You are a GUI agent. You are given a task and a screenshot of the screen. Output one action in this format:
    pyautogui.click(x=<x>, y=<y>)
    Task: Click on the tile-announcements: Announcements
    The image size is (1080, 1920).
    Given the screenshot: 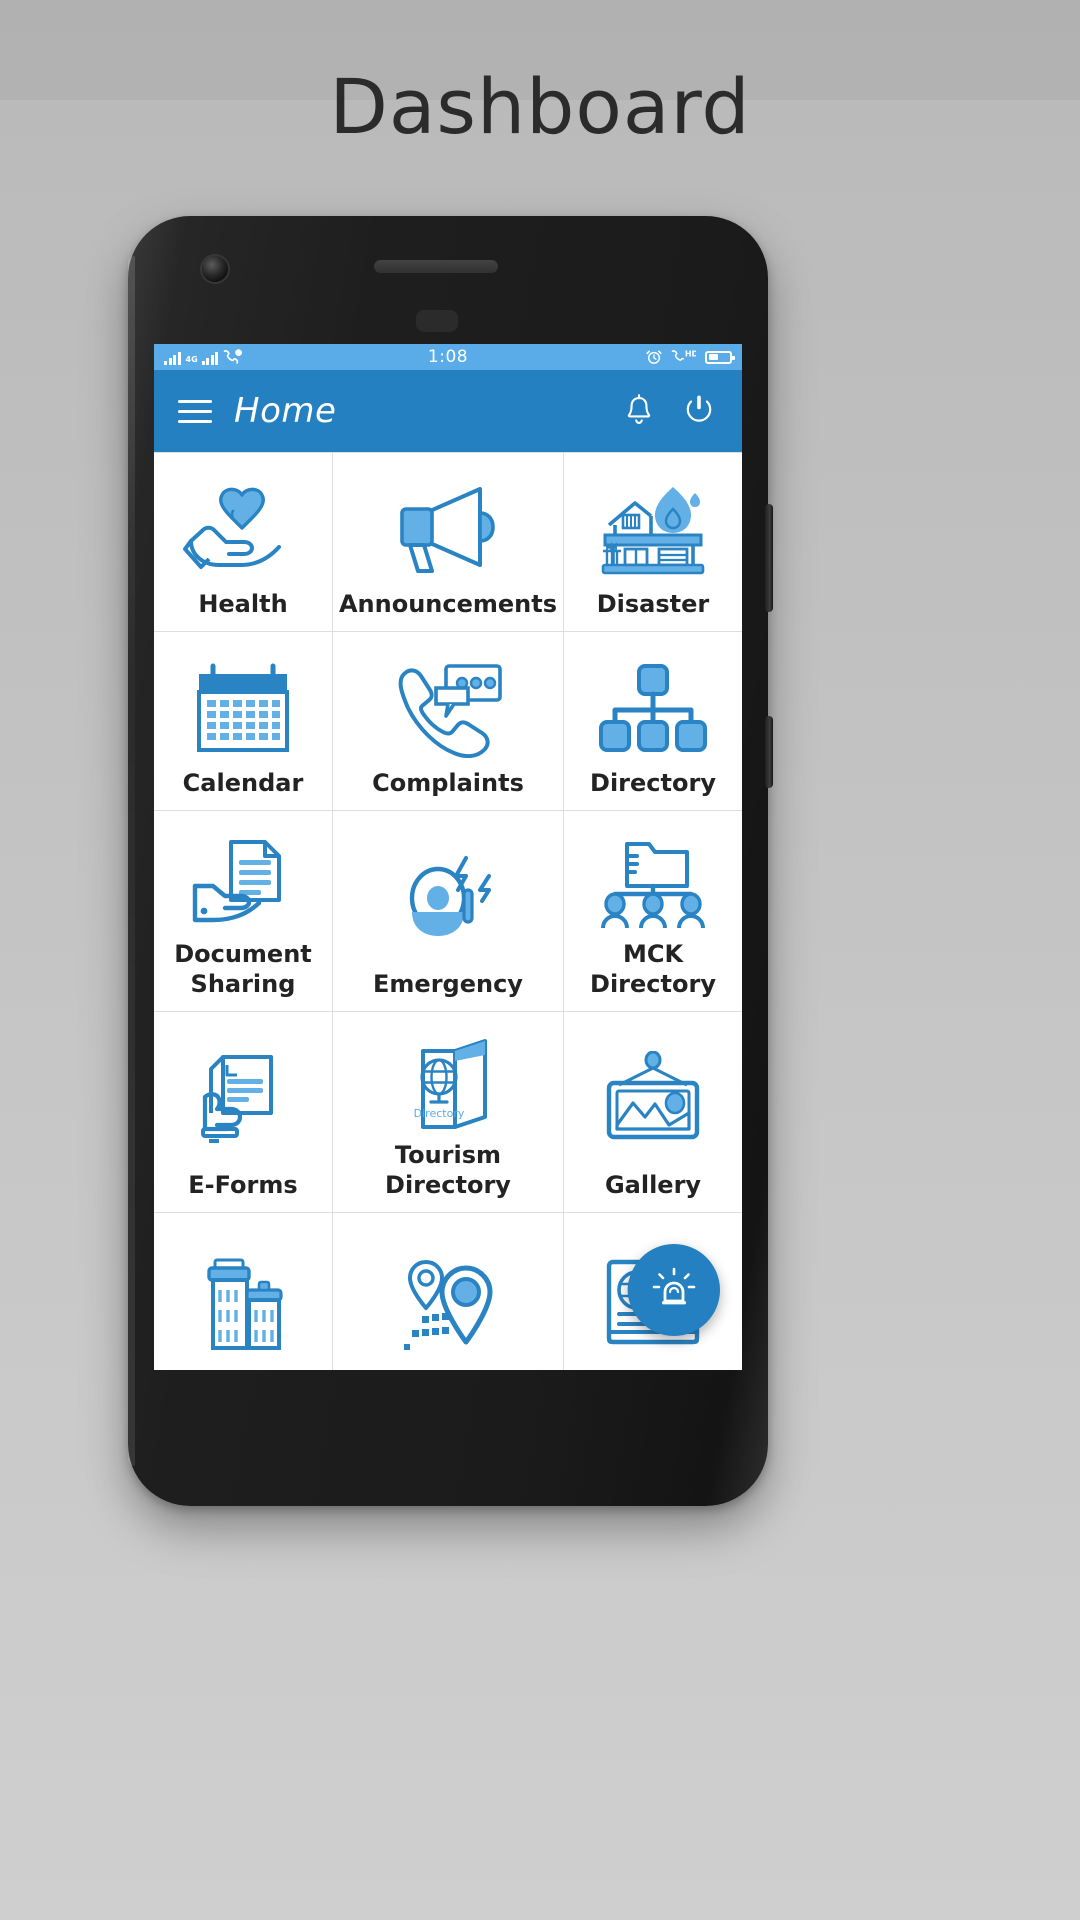 What is the action you would take?
    pyautogui.click(x=448, y=542)
    